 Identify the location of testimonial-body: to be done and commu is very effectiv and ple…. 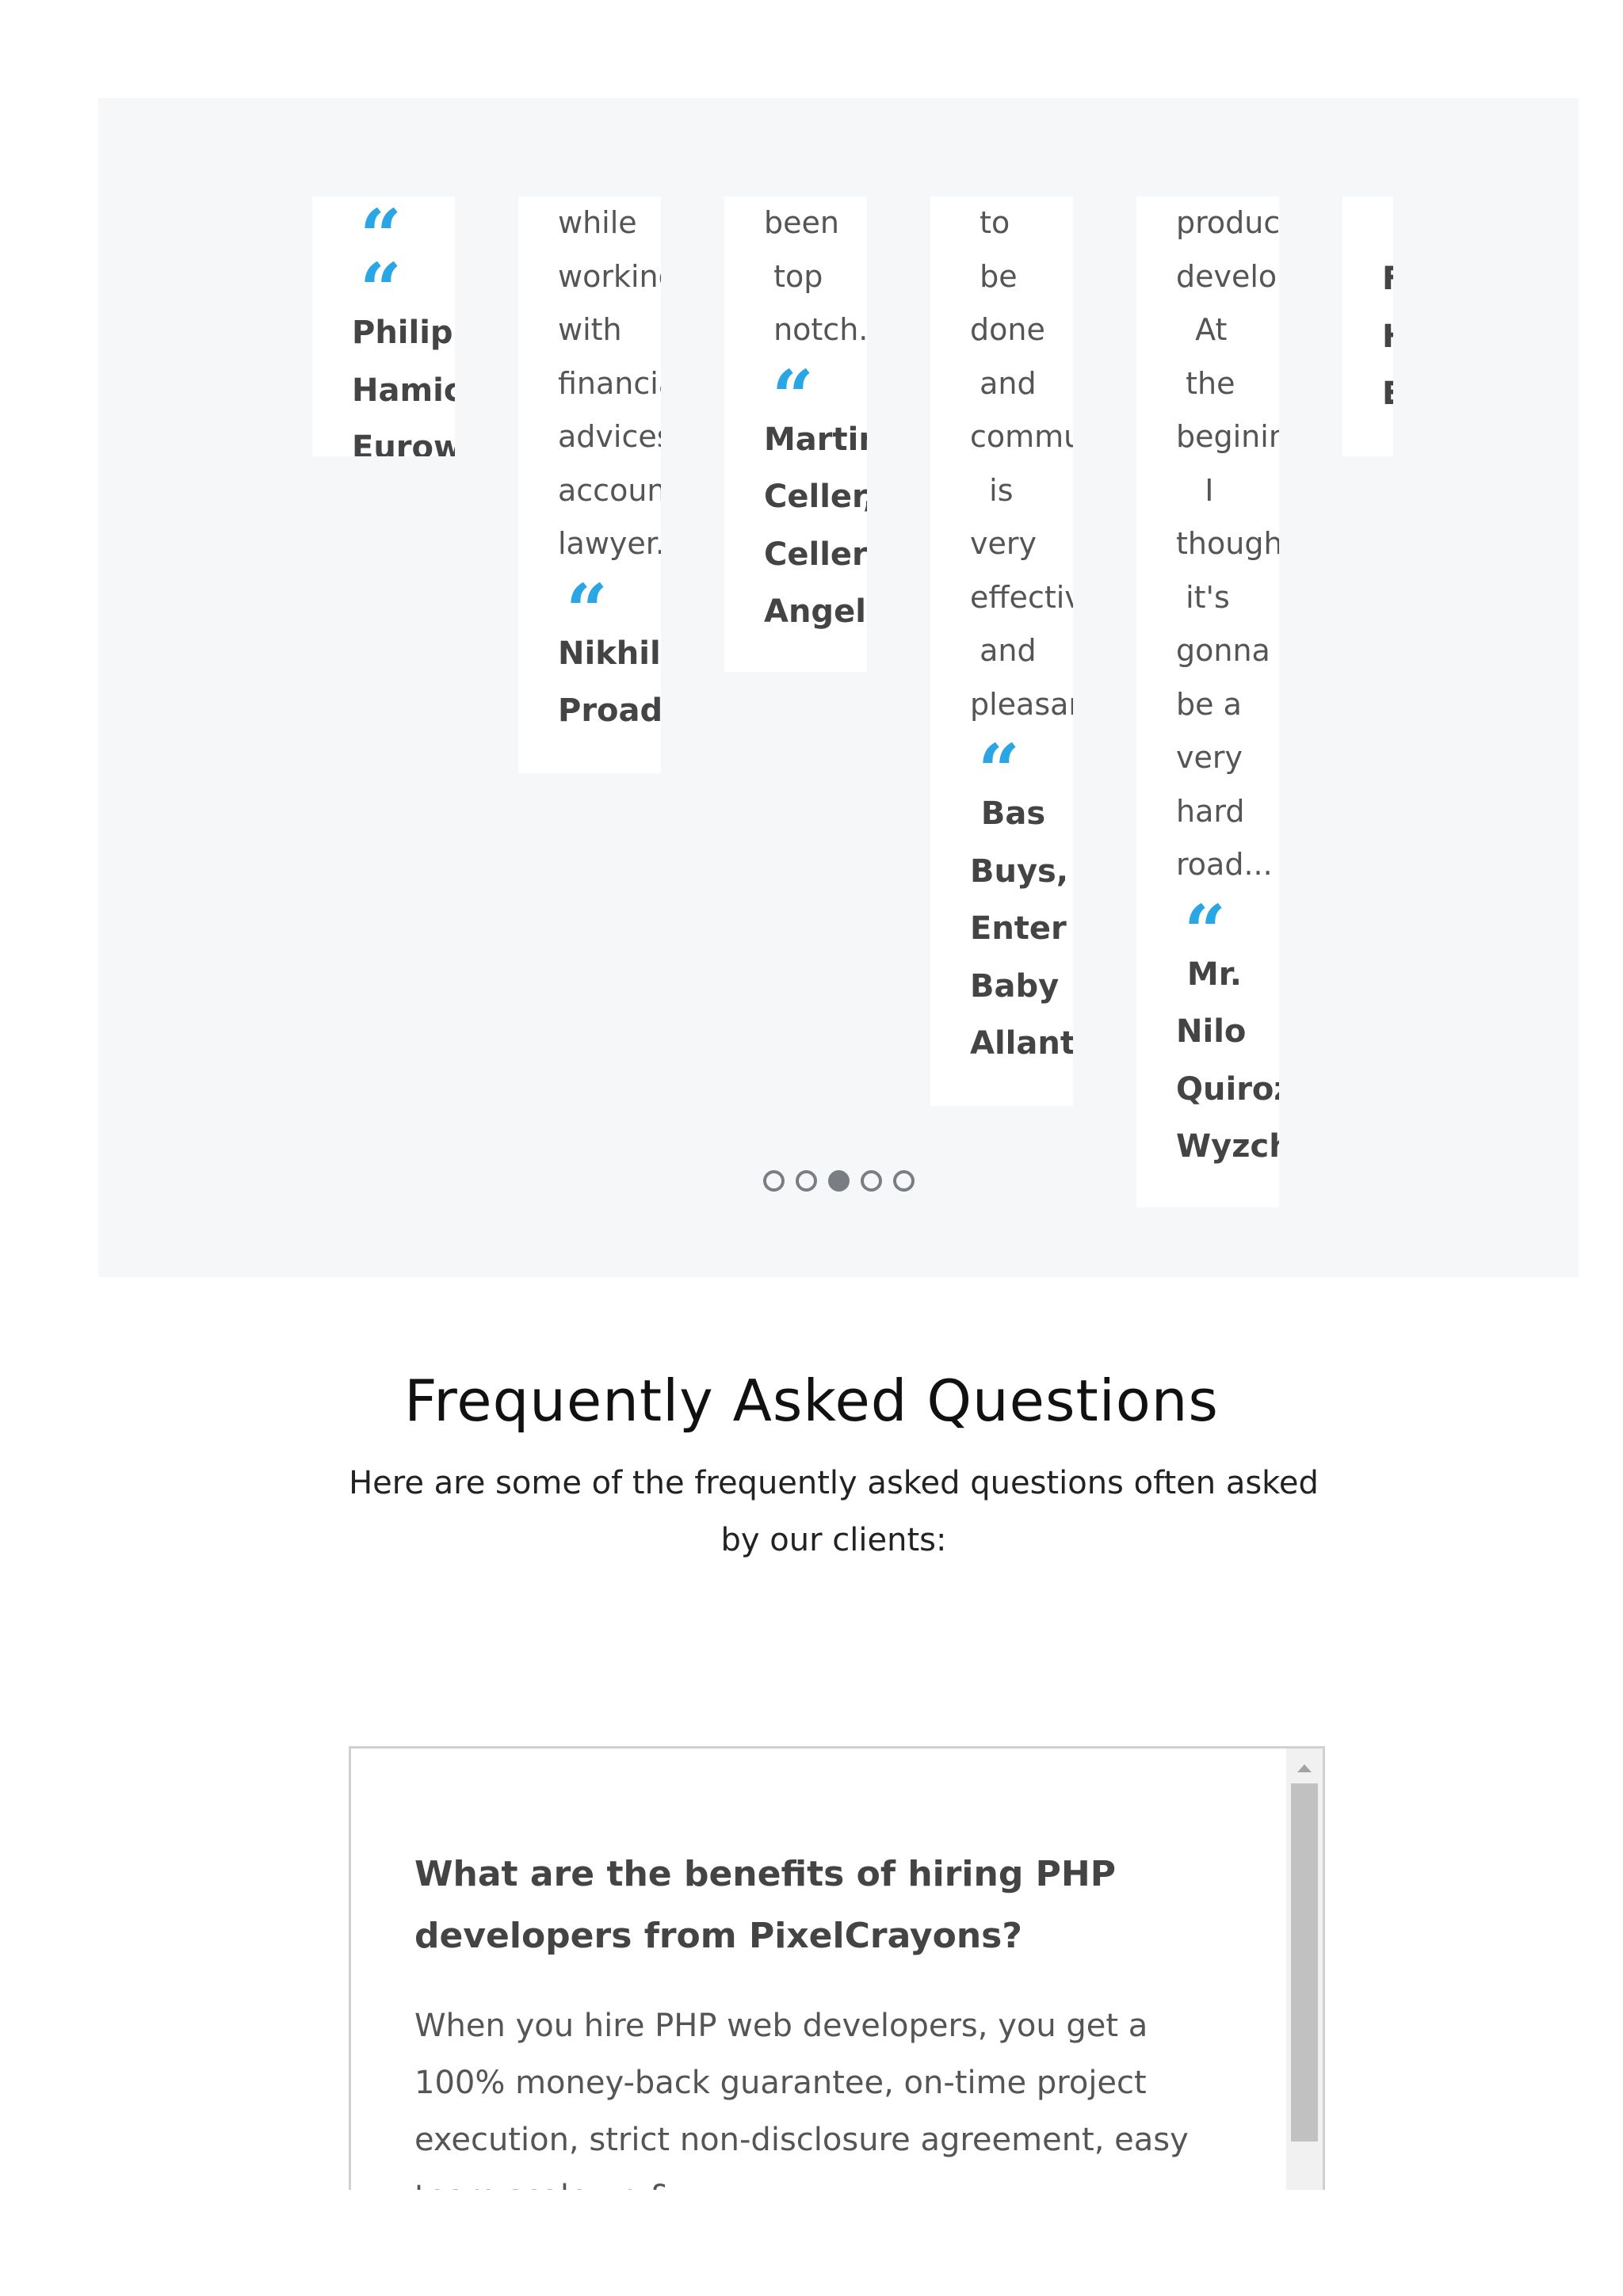
(1022, 634).